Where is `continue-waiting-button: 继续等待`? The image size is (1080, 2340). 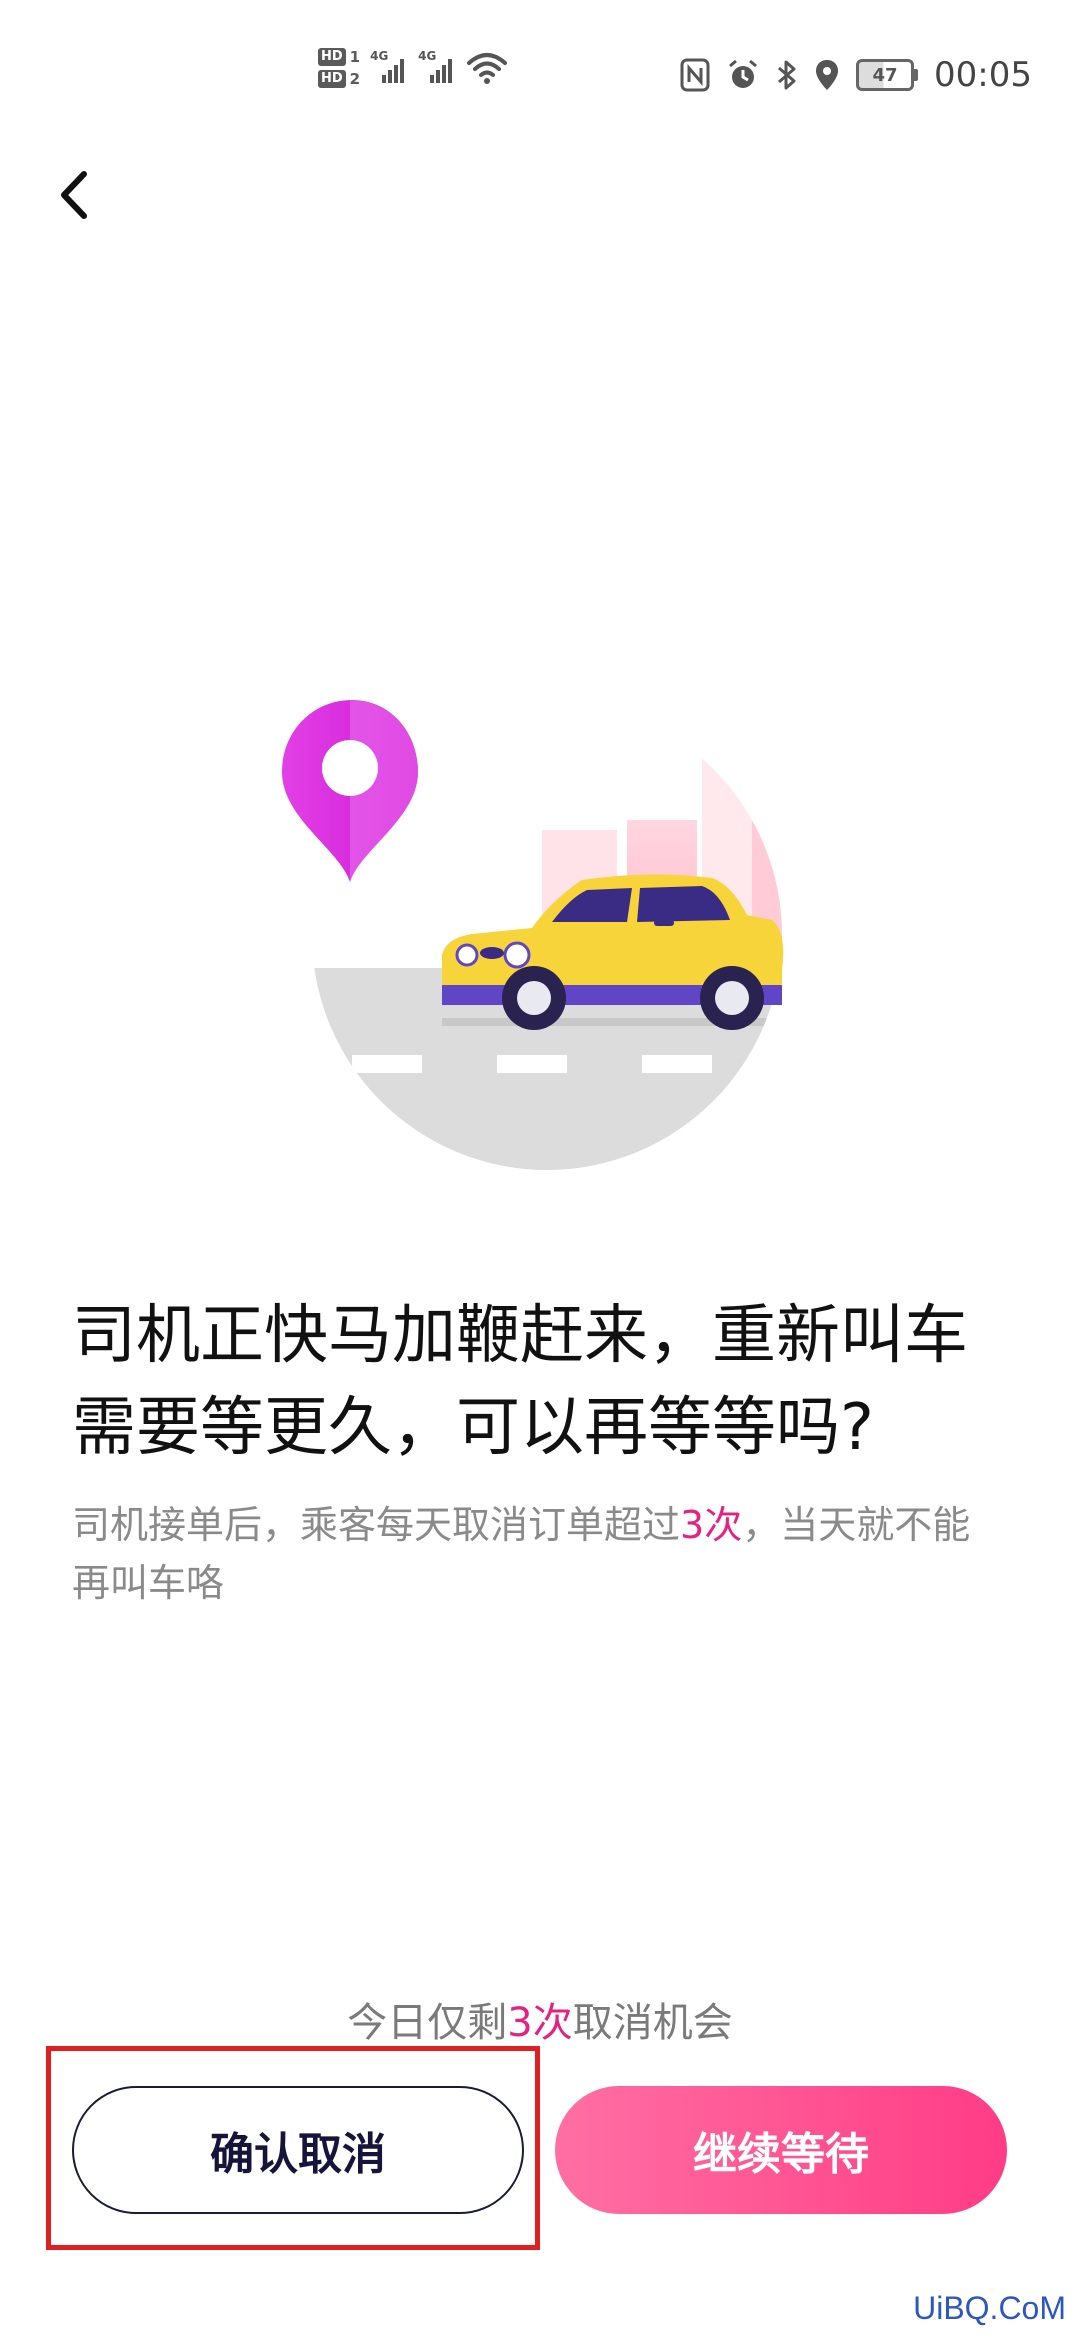 continue-waiting-button: 继续等待 is located at coordinates (781, 2150).